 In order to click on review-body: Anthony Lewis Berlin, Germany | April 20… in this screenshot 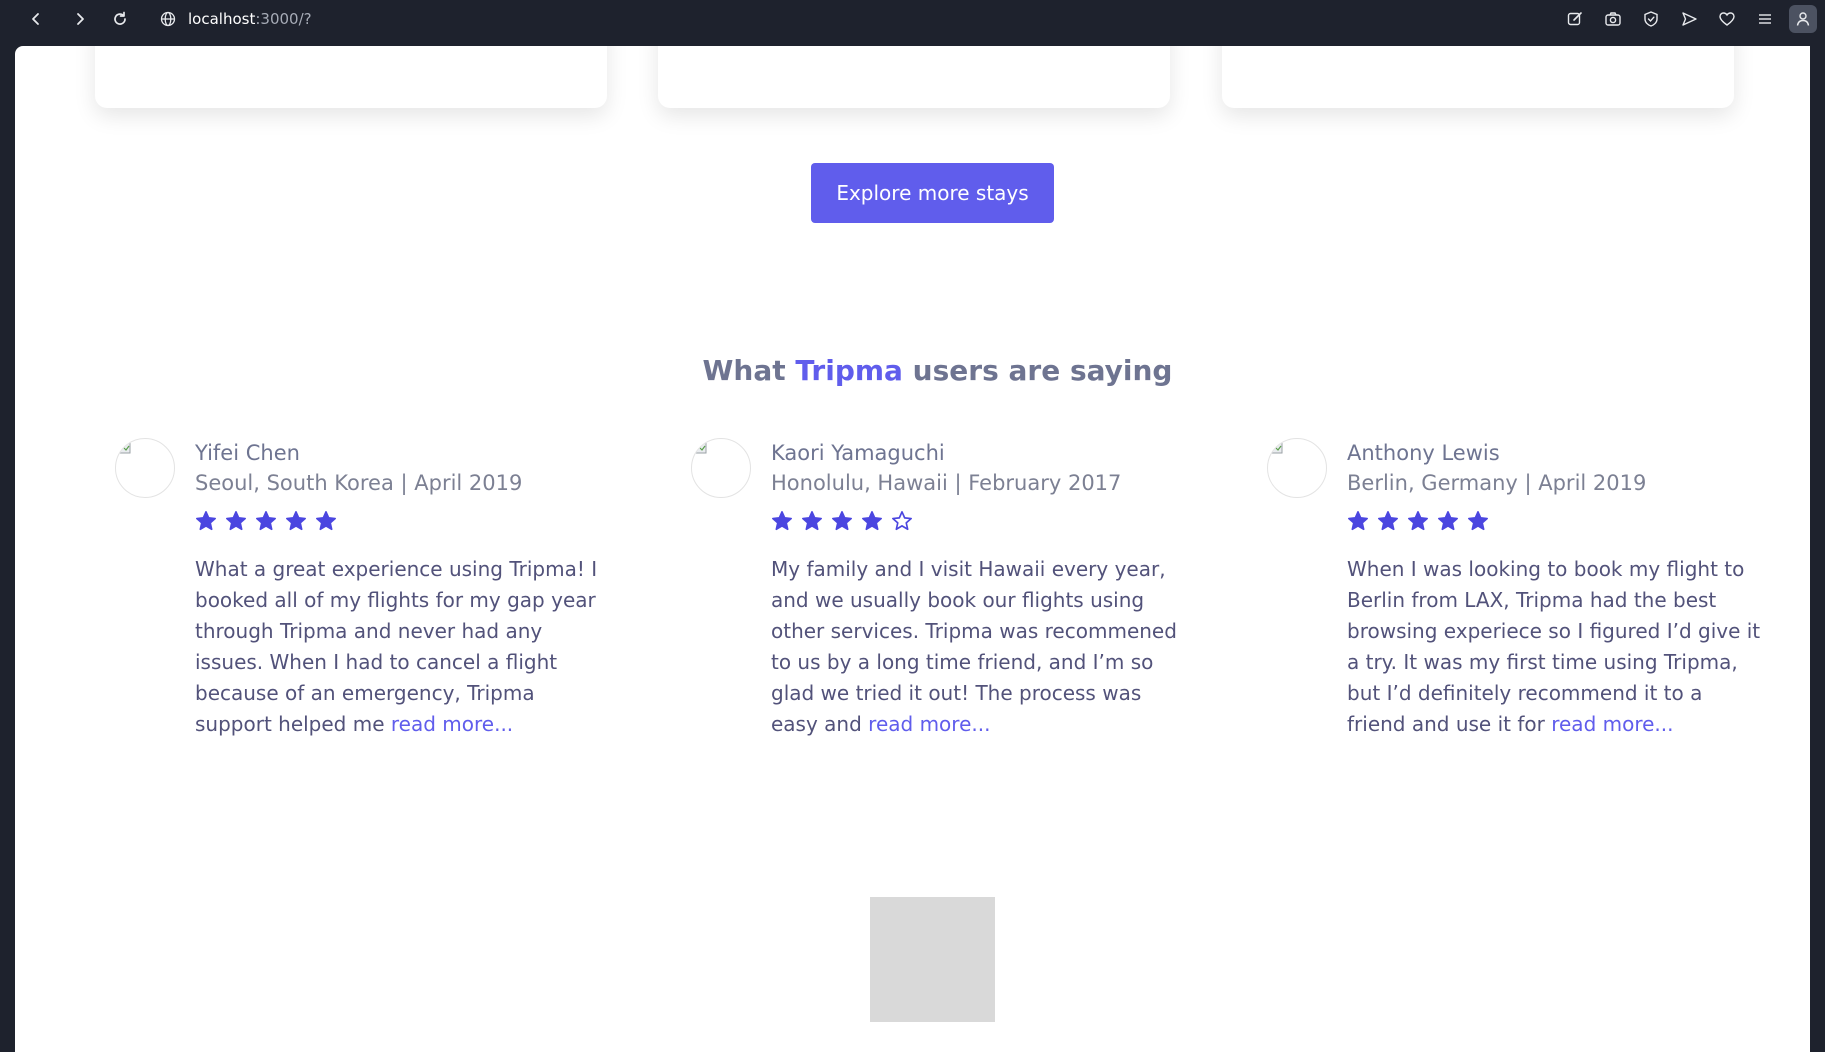, I will do `click(1557, 589)`.